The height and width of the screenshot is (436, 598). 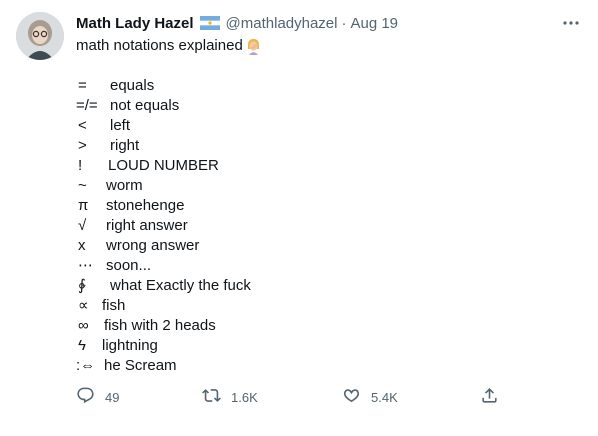 What do you see at coordinates (153, 245) in the screenshot?
I see `notation-meaning: wrong answer` at bounding box center [153, 245].